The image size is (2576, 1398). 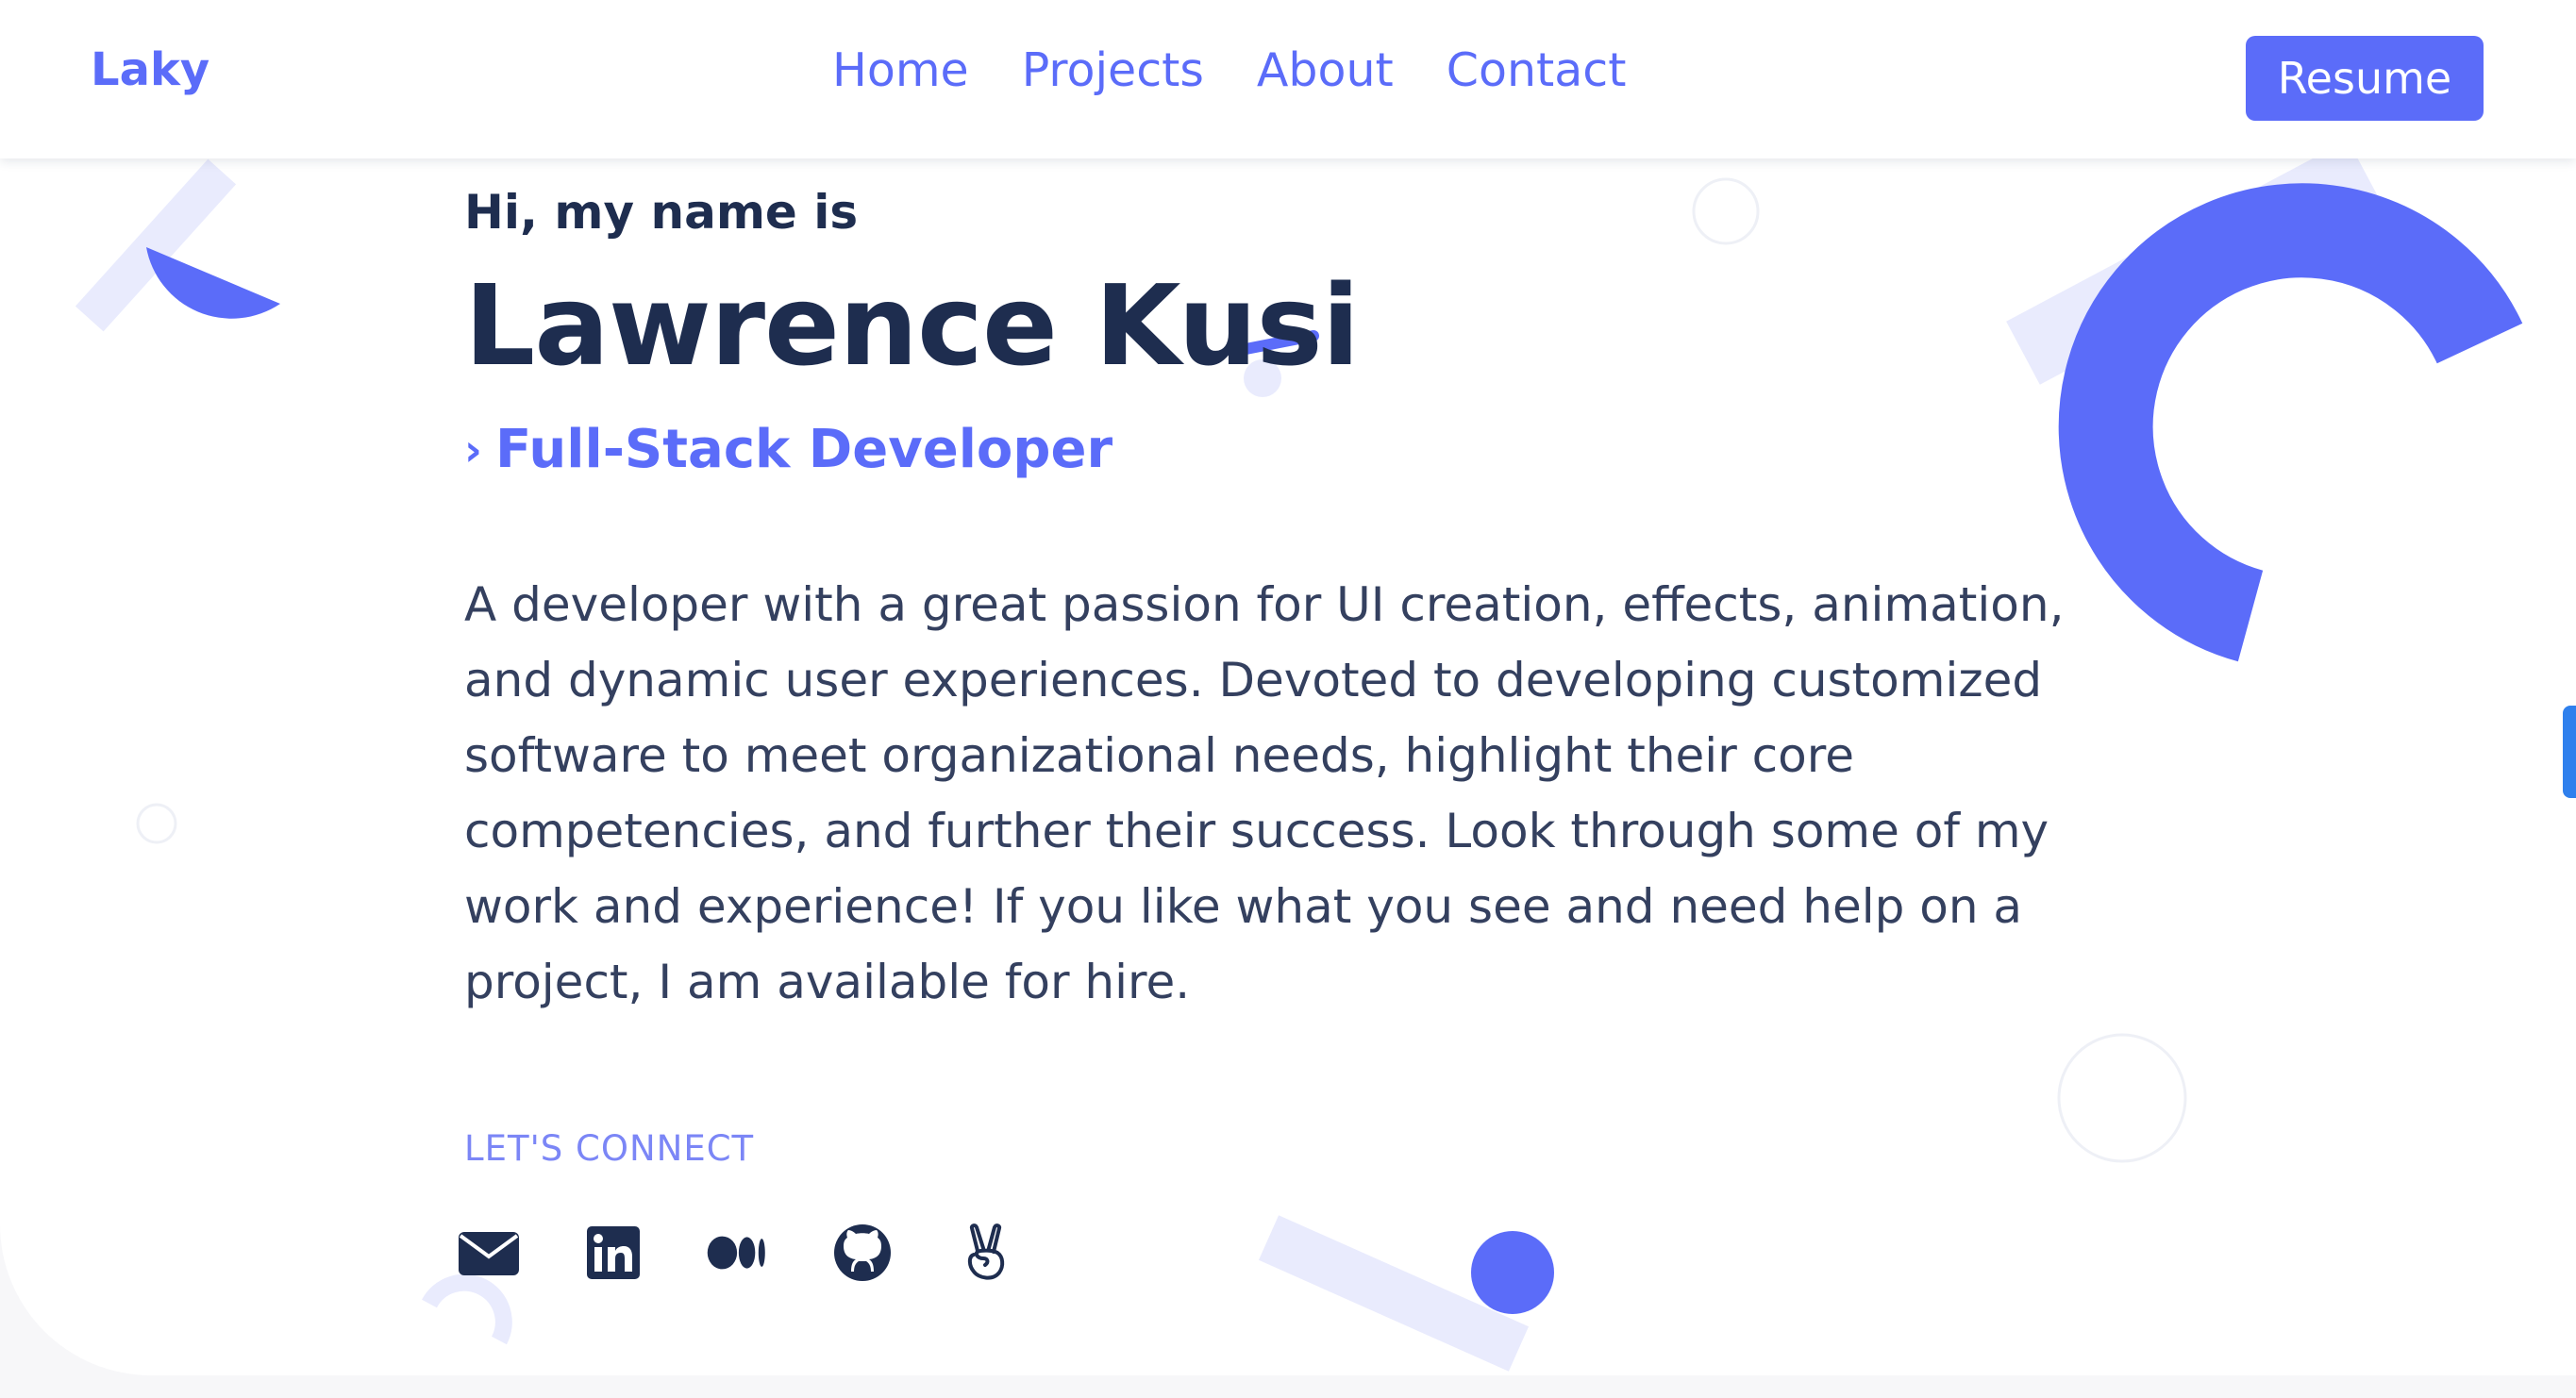 I want to click on role-title: Full-Stack Developer, so click(x=803, y=450).